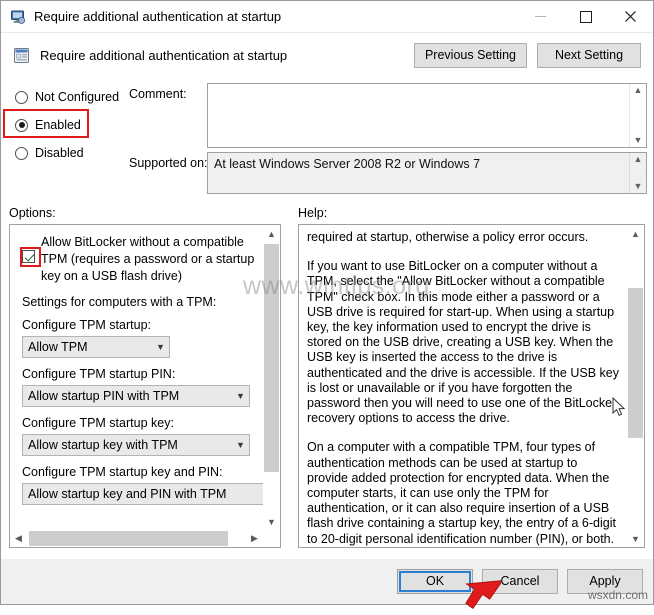 Image resolution: width=654 pixels, height=615 pixels. I want to click on radio-disabled: Disabled, so click(70, 153).